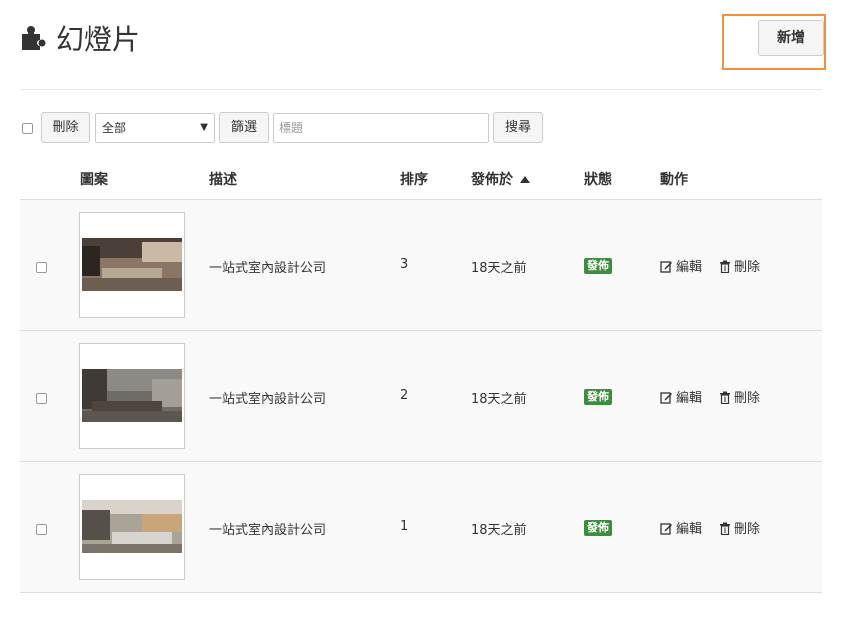 This screenshot has width=841, height=623. What do you see at coordinates (94, 180) in the screenshot?
I see `column-image: 圖案` at bounding box center [94, 180].